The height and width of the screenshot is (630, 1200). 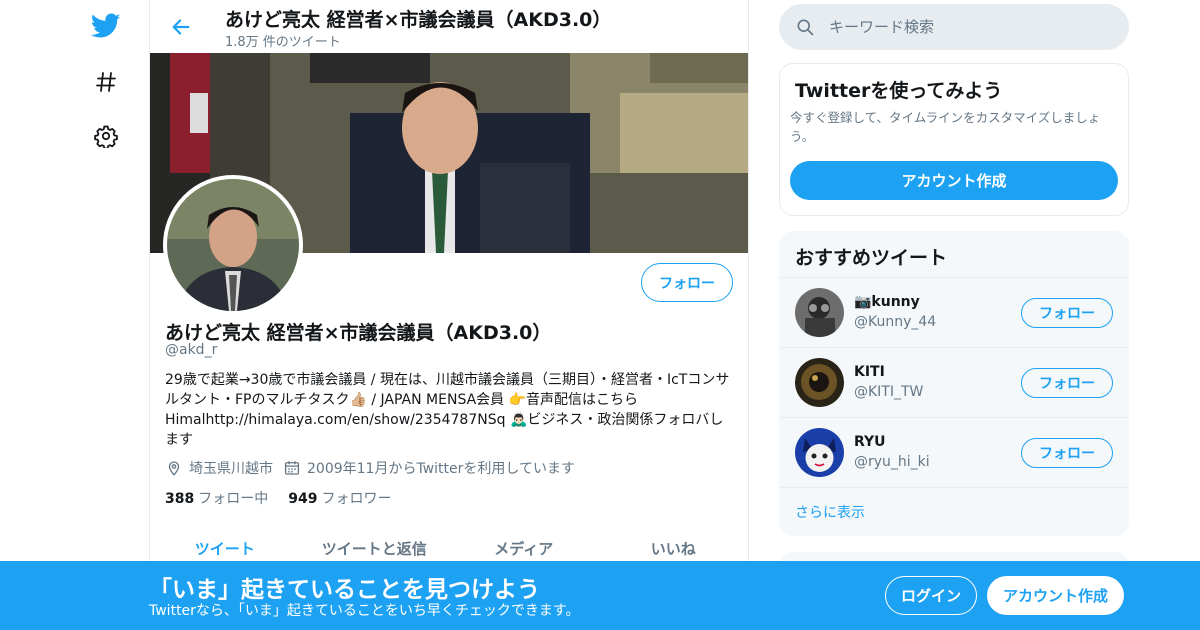 I want to click on login-button: ログイン, so click(x=931, y=595).